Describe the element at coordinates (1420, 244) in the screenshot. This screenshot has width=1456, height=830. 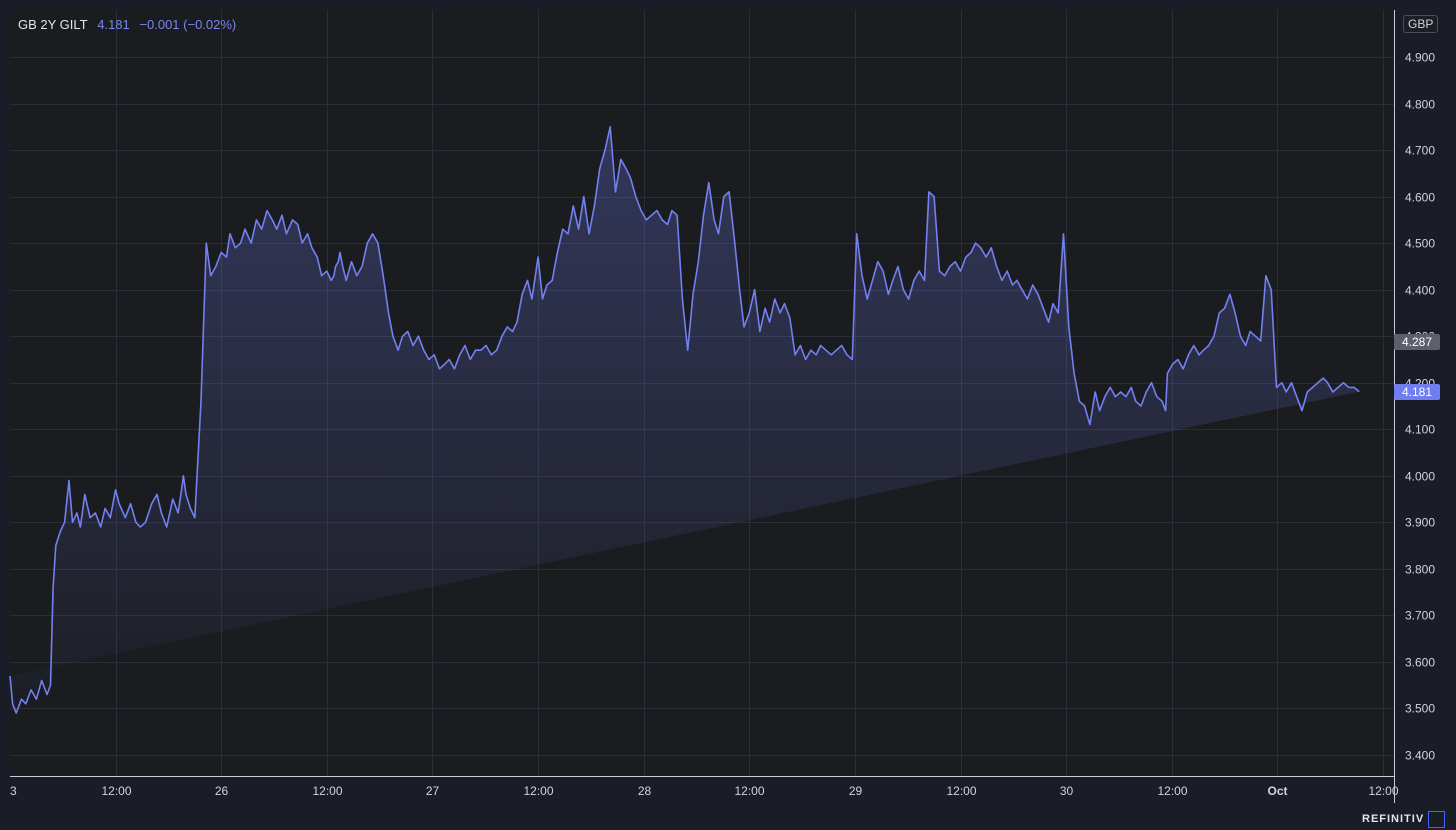
I see `price-tick-label: 4.500` at that location.